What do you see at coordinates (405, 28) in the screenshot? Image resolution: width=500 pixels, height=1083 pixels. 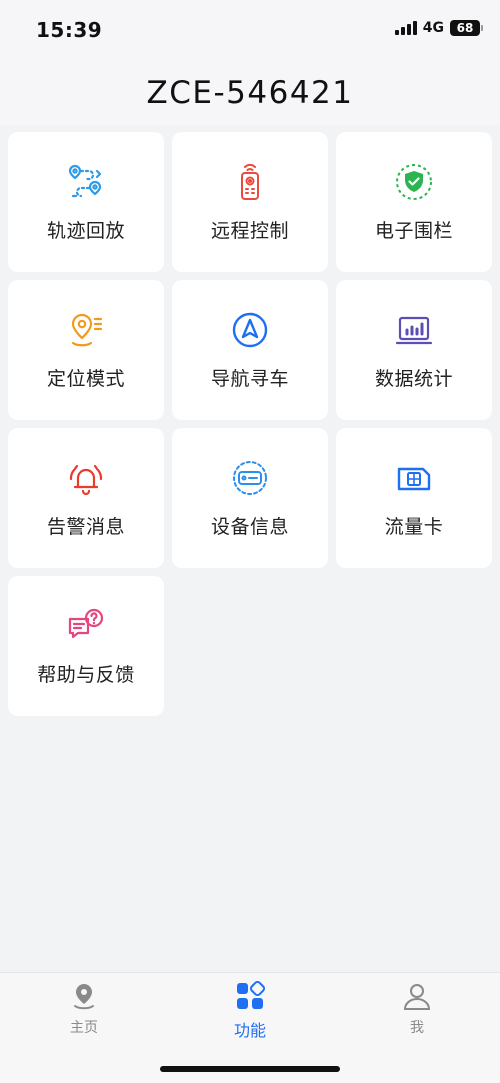 I see `signal-icon` at bounding box center [405, 28].